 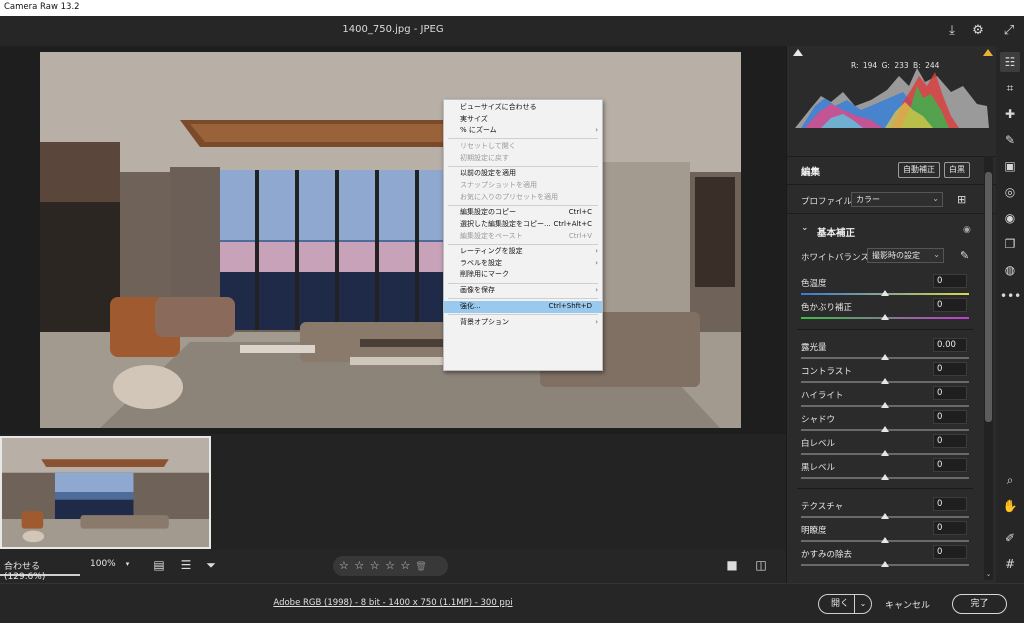 What do you see at coordinates (523, 307) in the screenshot?
I see `context-menu-item: 強化... Ctrl+Shft+D` at bounding box center [523, 307].